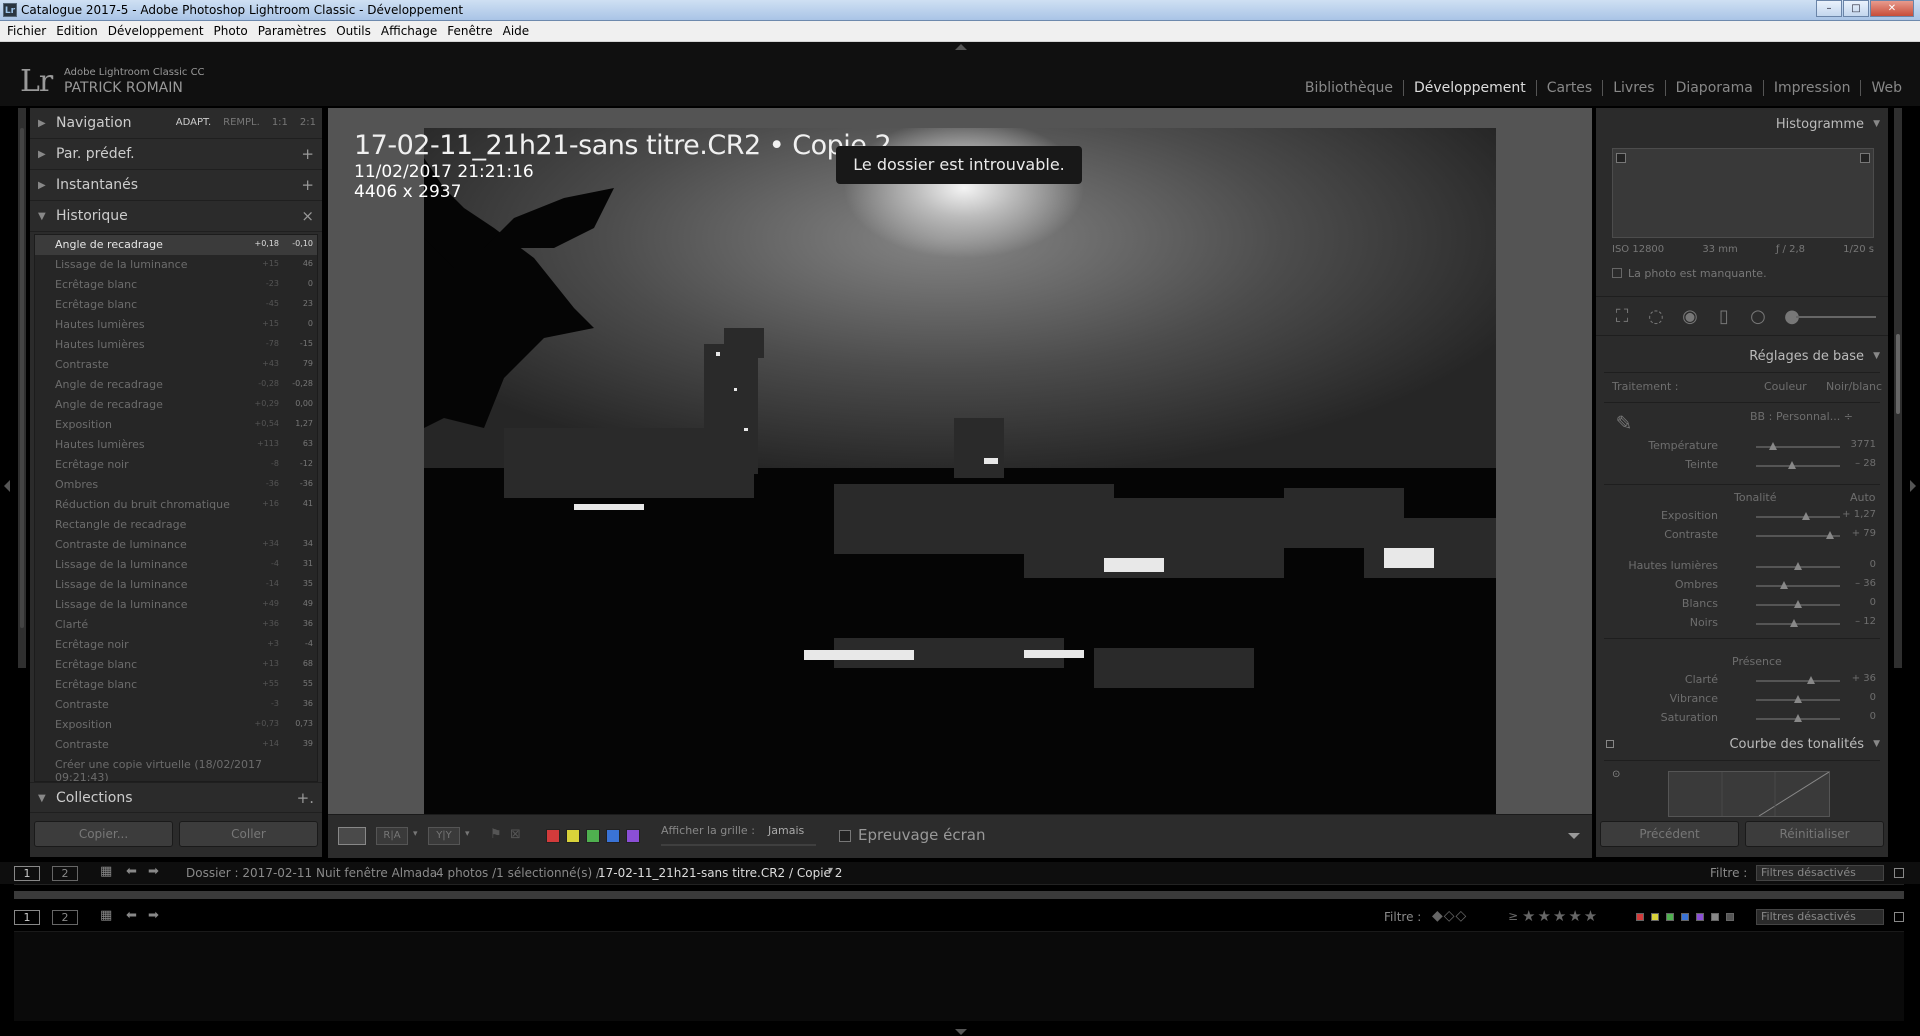 The image size is (1920, 1036). I want to click on soft-proofing-checkbox, so click(845, 836).